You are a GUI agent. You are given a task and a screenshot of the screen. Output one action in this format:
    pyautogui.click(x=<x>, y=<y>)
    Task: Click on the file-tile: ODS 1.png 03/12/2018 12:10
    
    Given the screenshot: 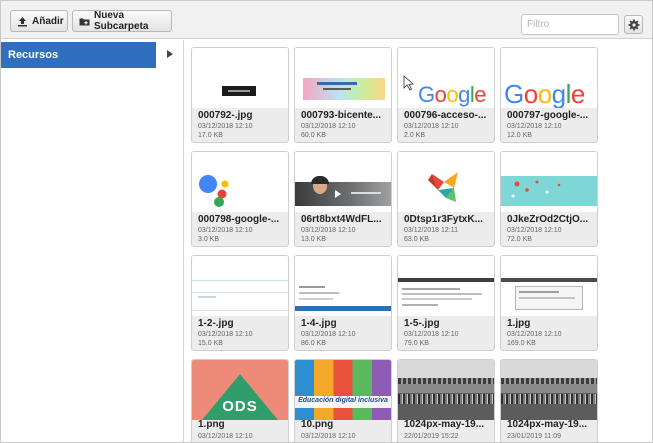 What is the action you would take?
    pyautogui.click(x=240, y=400)
    